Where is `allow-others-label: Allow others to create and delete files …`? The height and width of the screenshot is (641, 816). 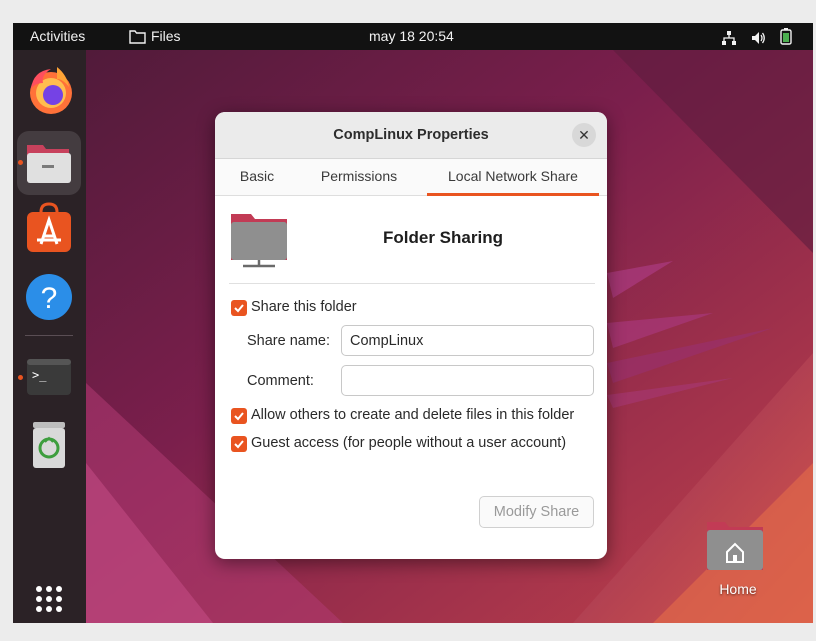
allow-others-label: Allow others to create and delete files … is located at coordinates (412, 415).